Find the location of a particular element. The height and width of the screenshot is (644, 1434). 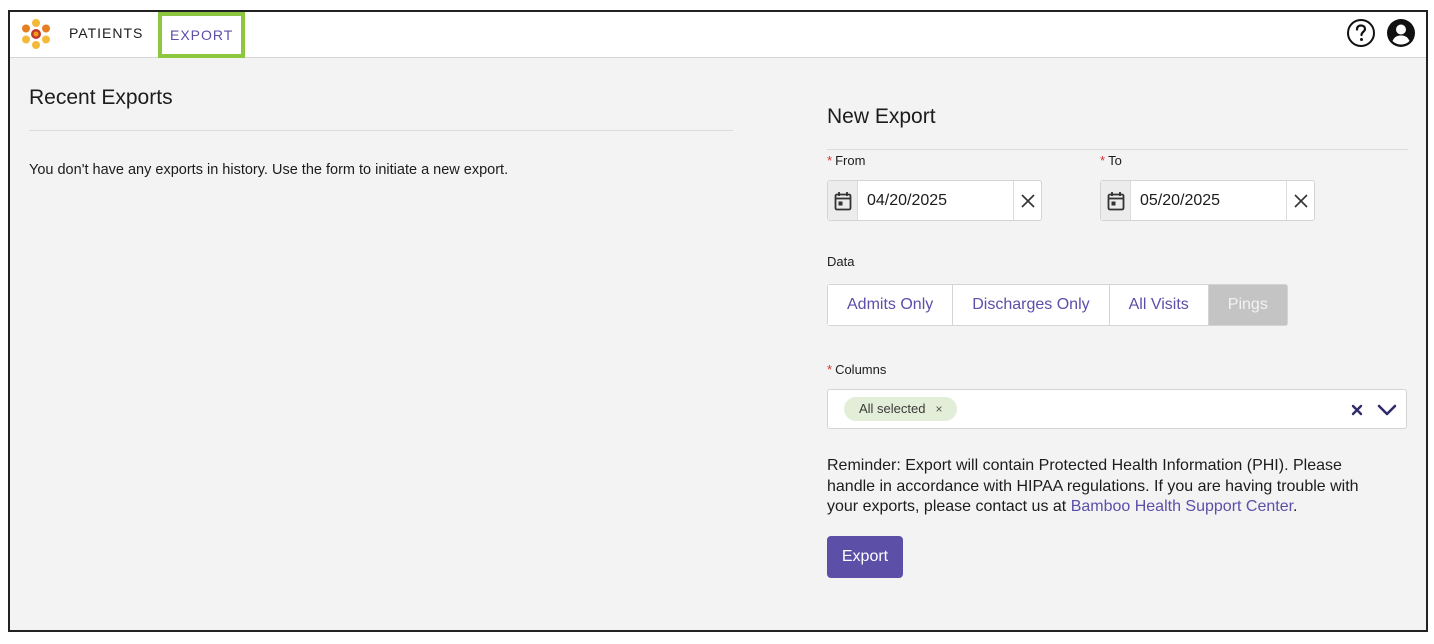

flower-logo-icon is located at coordinates (36, 34).